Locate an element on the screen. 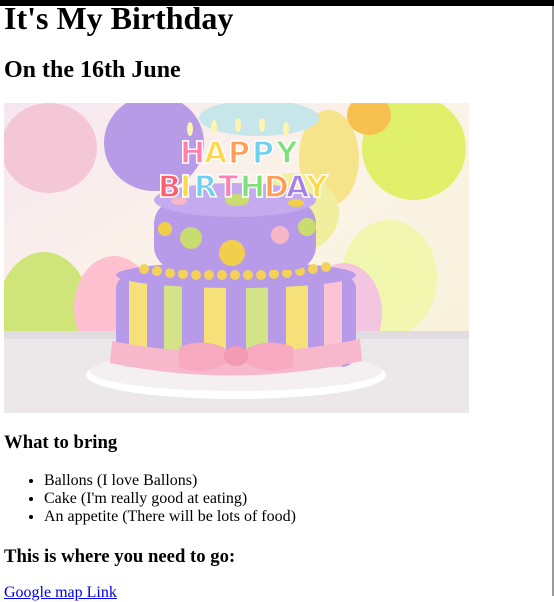 The image size is (554, 602). what-to-bring-heading: What to bring is located at coordinates (61, 442).